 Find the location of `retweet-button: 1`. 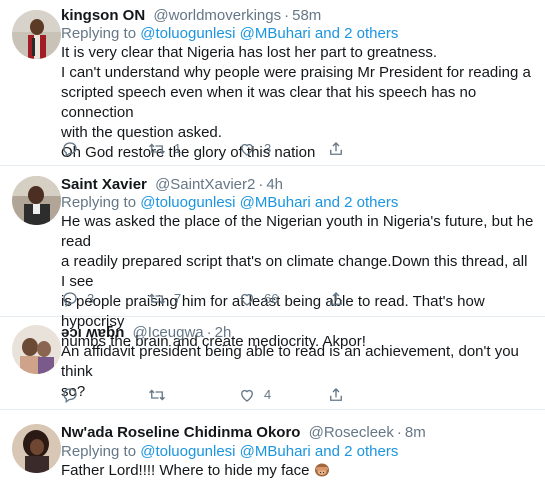

retweet-button: 1 is located at coordinates (164, 149).